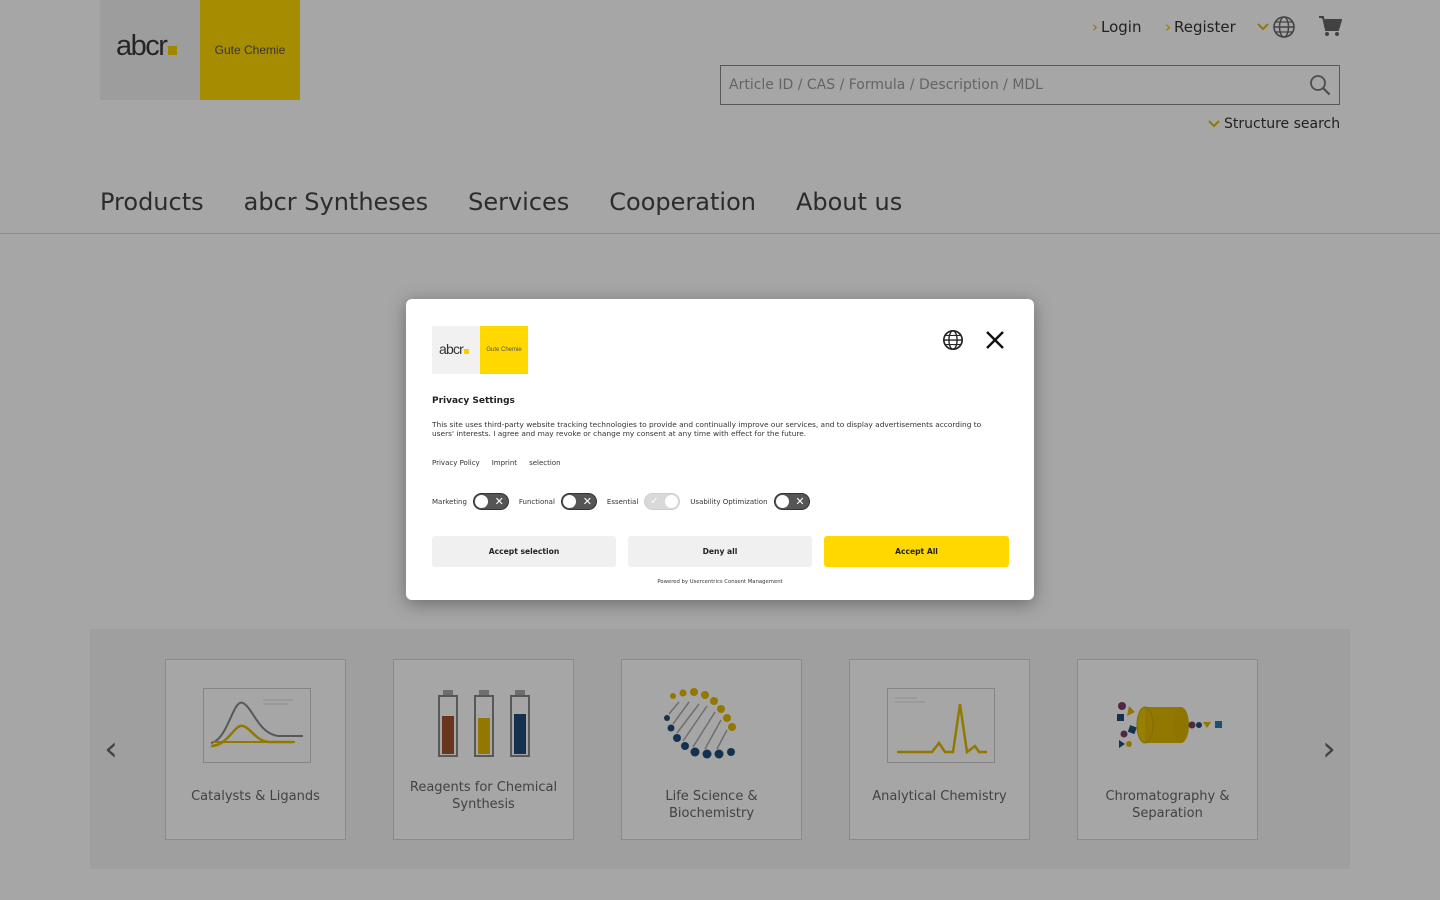 The image size is (1440, 900). I want to click on toggle-marketing: Marketing ✕, so click(470, 501).